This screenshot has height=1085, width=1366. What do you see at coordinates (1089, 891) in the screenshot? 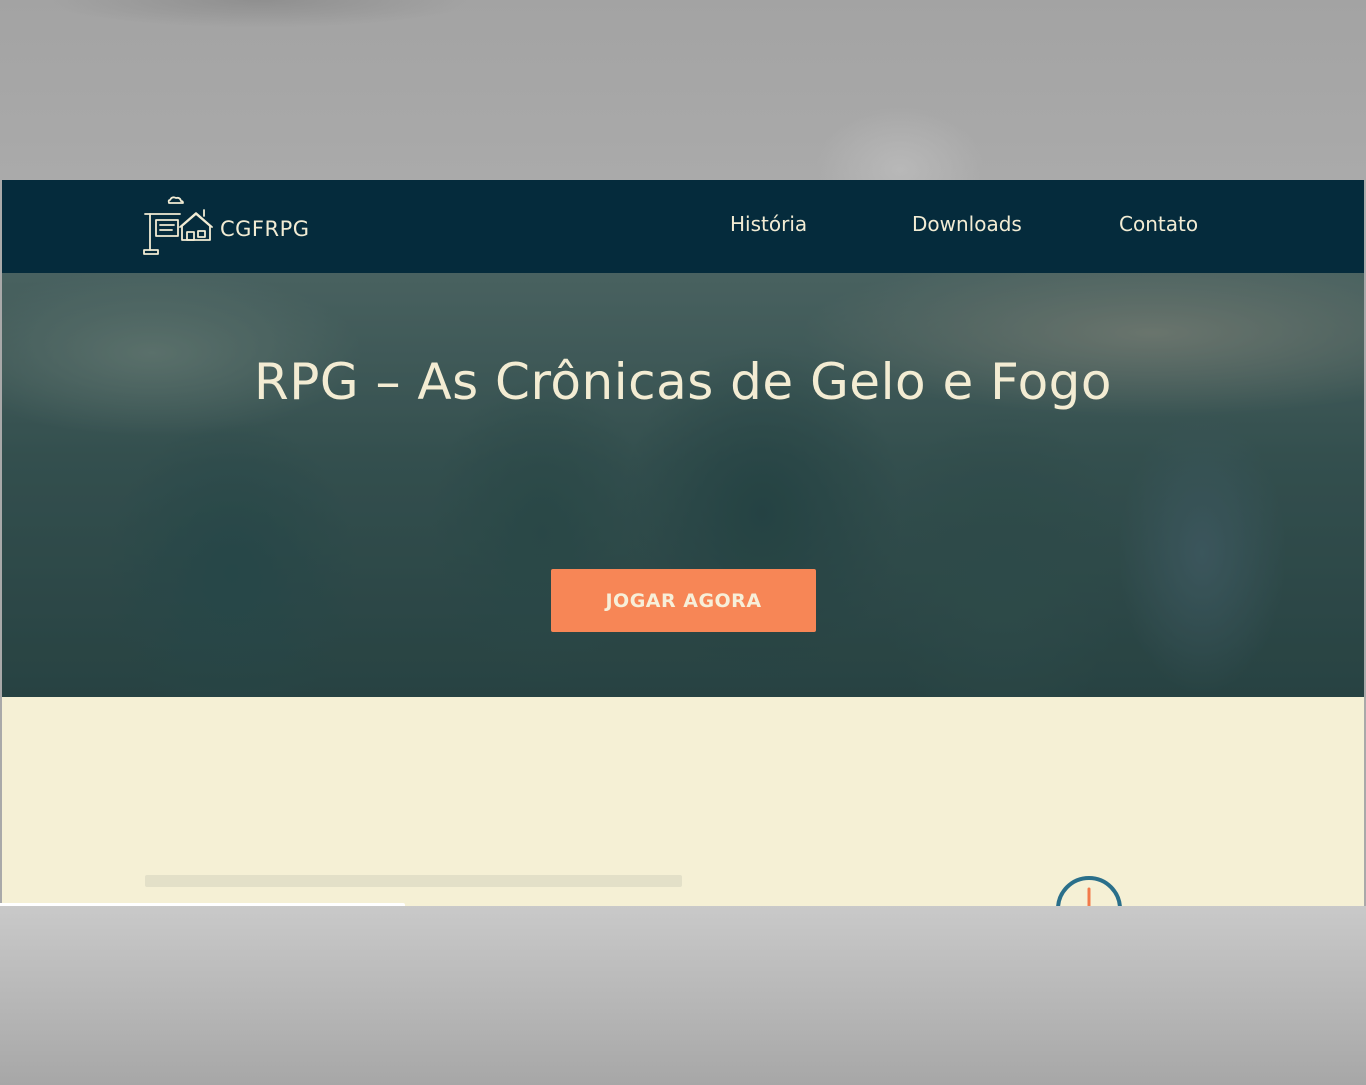
I see `clock-icon` at bounding box center [1089, 891].